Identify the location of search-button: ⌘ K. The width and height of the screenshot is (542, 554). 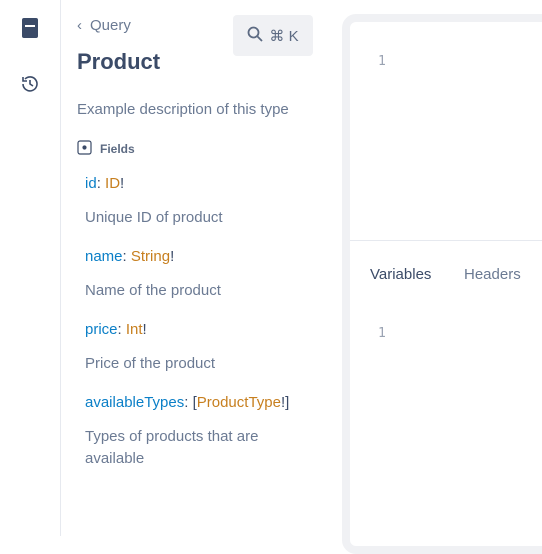
(273, 35).